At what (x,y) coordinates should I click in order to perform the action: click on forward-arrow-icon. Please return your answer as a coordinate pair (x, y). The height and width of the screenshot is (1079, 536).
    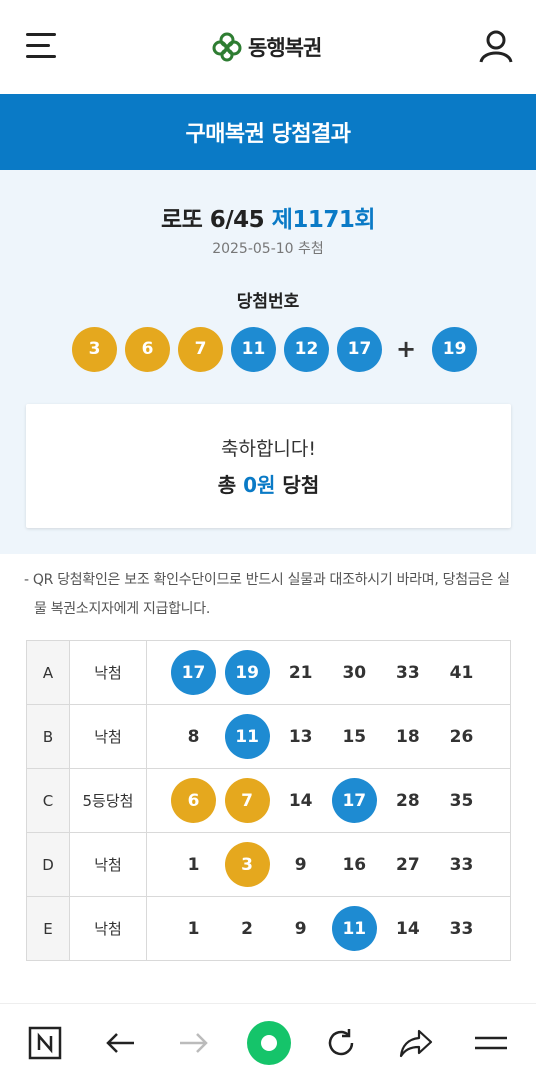
    Looking at the image, I should click on (194, 1043).